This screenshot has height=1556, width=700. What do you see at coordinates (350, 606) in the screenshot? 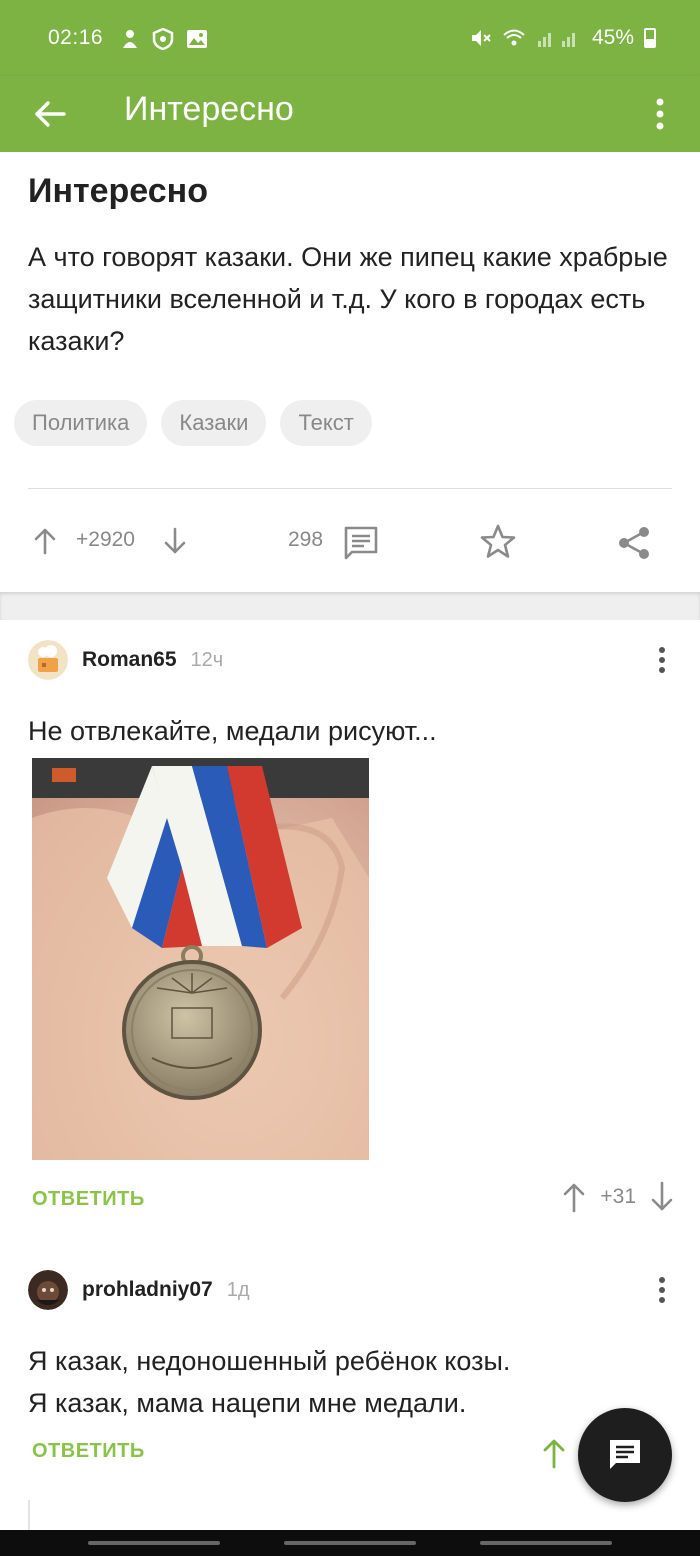
I see `section-gap` at bounding box center [350, 606].